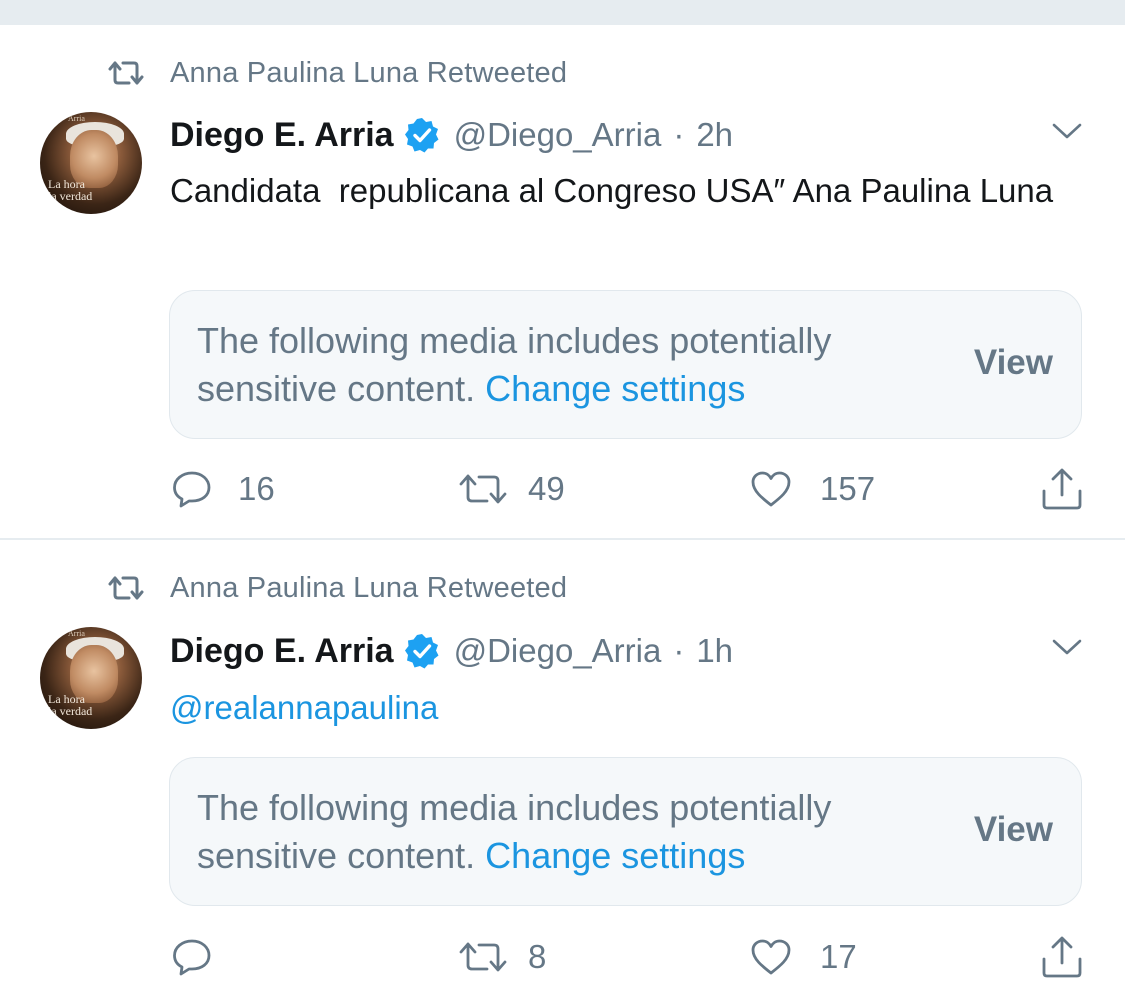 This screenshot has height=990, width=1125. What do you see at coordinates (714, 651) in the screenshot?
I see `tweet-timestamp: 1h` at bounding box center [714, 651].